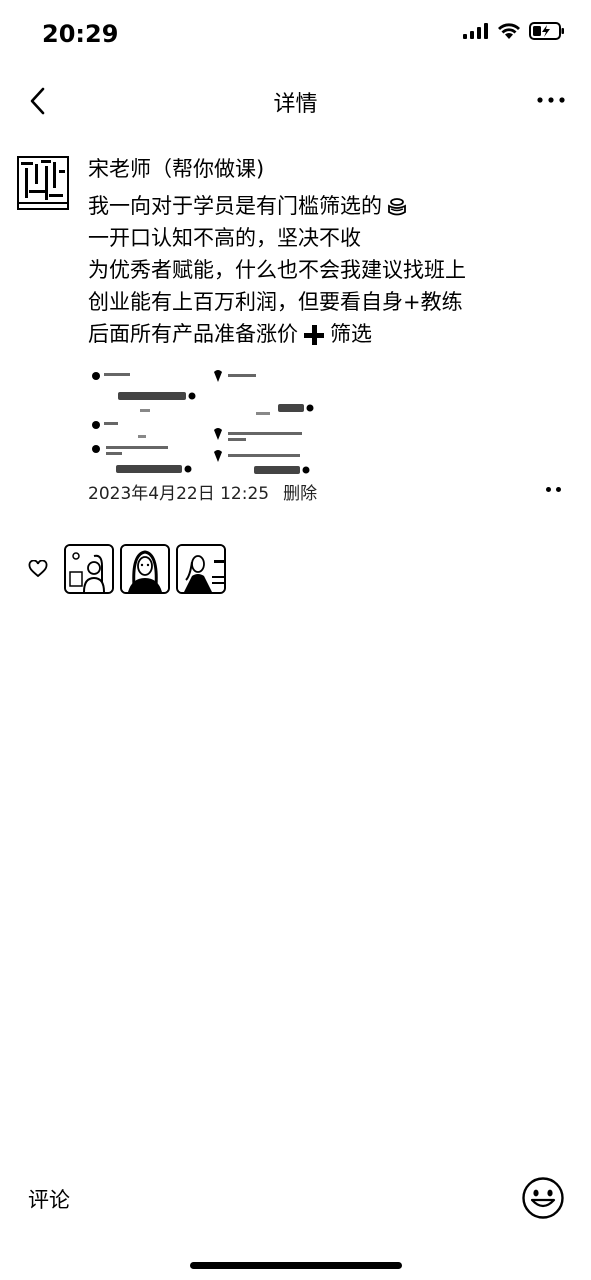  What do you see at coordinates (203, 422) in the screenshot?
I see `chat-screenshot-image` at bounding box center [203, 422].